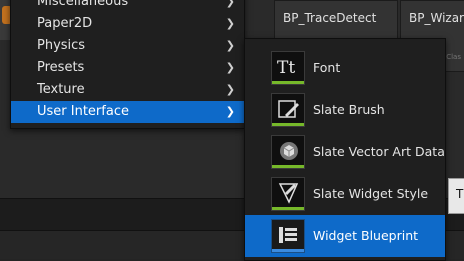 The image size is (464, 261). I want to click on font-icon: Tt, so click(288, 68).